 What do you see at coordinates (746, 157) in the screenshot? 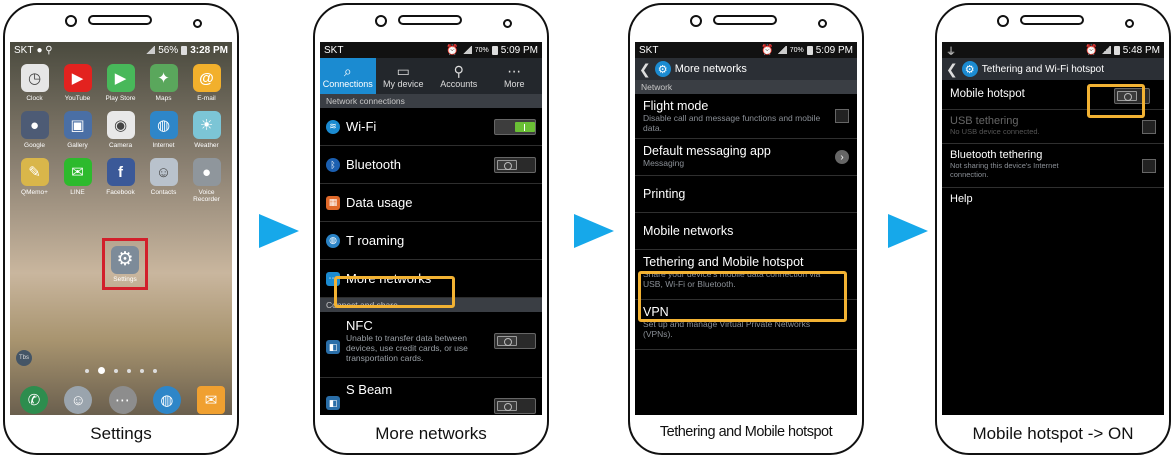
I see `list-item: Default messaging app Messaging ›` at bounding box center [746, 157].